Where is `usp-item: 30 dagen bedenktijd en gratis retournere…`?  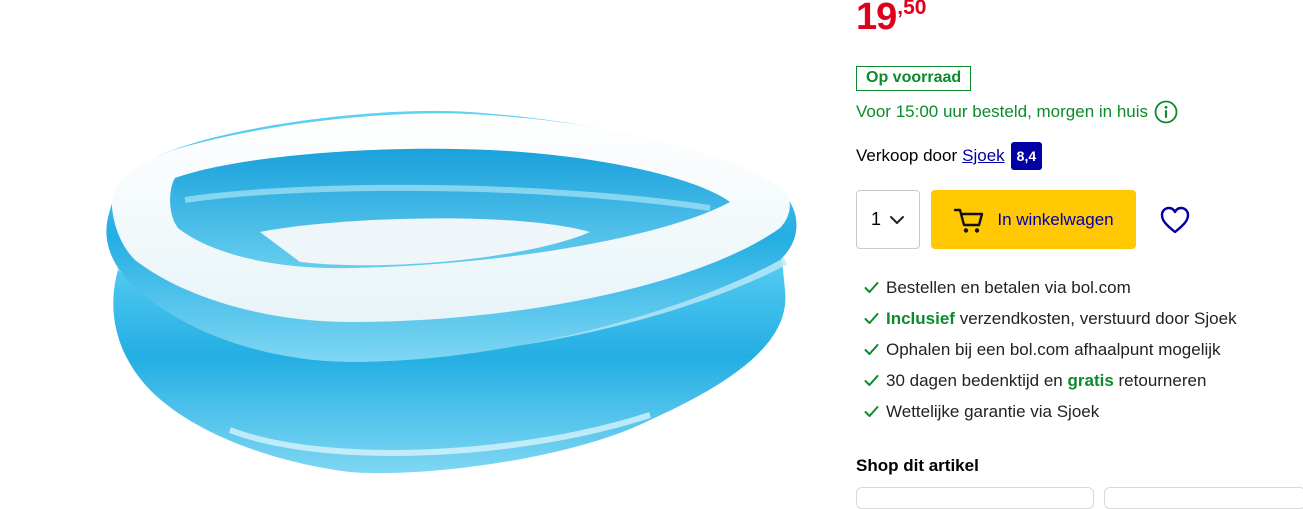
usp-item: 30 dagen bedenktijd en gratis retournere… is located at coordinates (1050, 380).